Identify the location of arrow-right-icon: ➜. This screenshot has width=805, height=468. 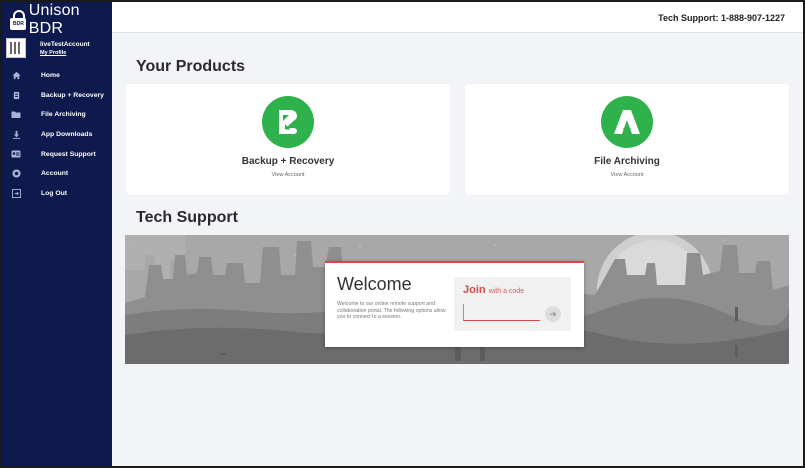
(553, 313).